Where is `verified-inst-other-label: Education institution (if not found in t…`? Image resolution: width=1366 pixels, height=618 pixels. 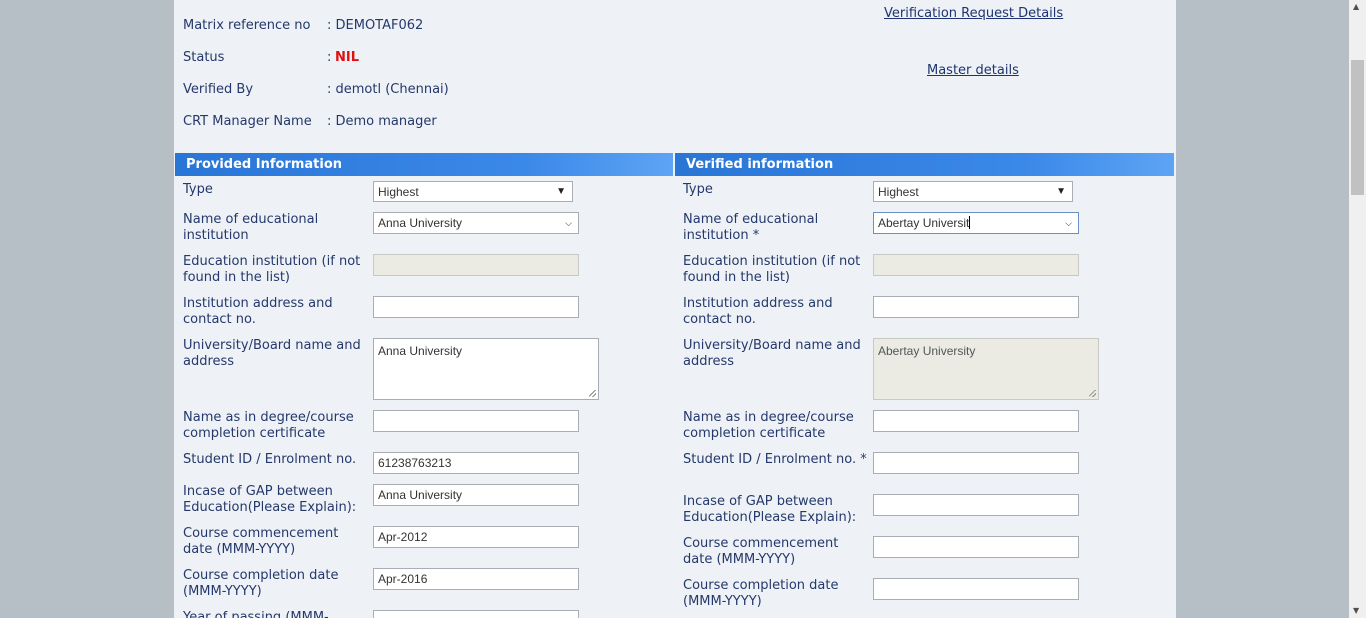 verified-inst-other-label: Education institution (if not found in t… is located at coordinates (772, 269).